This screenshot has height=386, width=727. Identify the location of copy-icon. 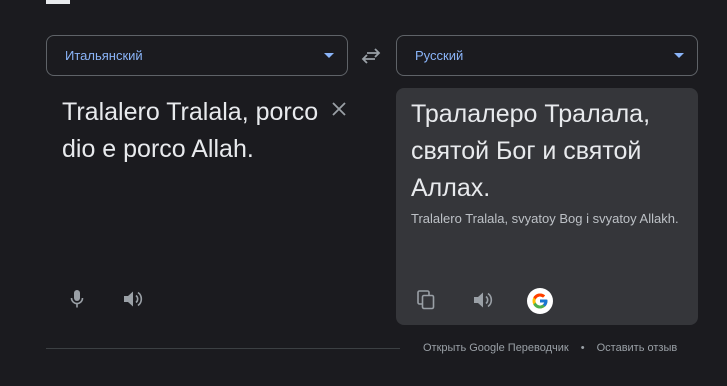
(426, 300).